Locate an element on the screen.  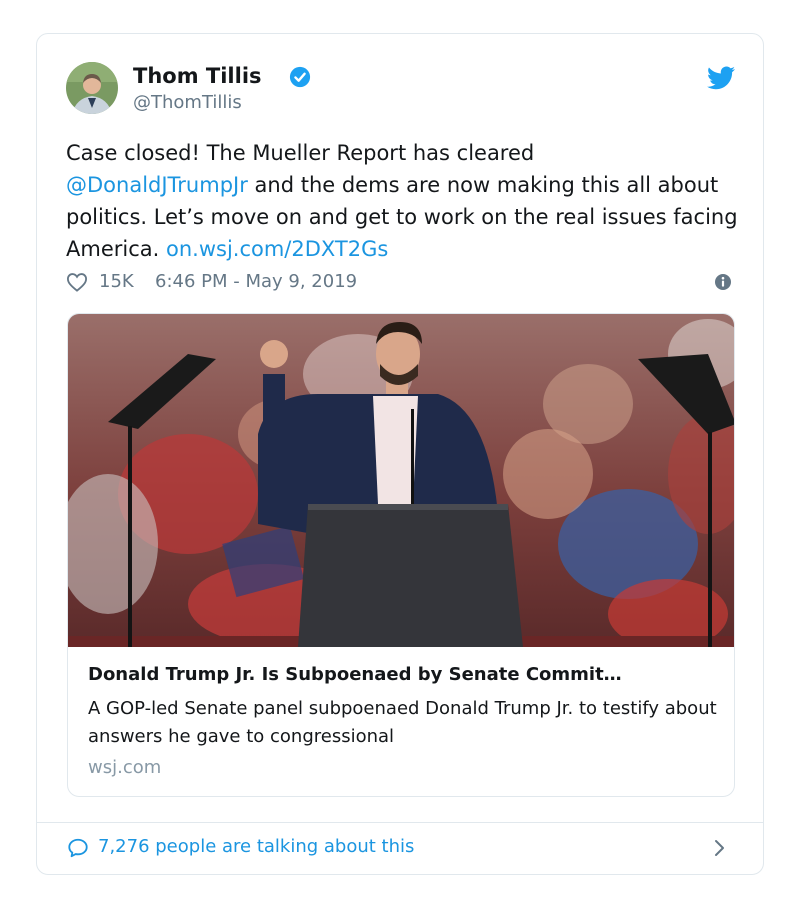
like-count: 15K is located at coordinates (116, 281).